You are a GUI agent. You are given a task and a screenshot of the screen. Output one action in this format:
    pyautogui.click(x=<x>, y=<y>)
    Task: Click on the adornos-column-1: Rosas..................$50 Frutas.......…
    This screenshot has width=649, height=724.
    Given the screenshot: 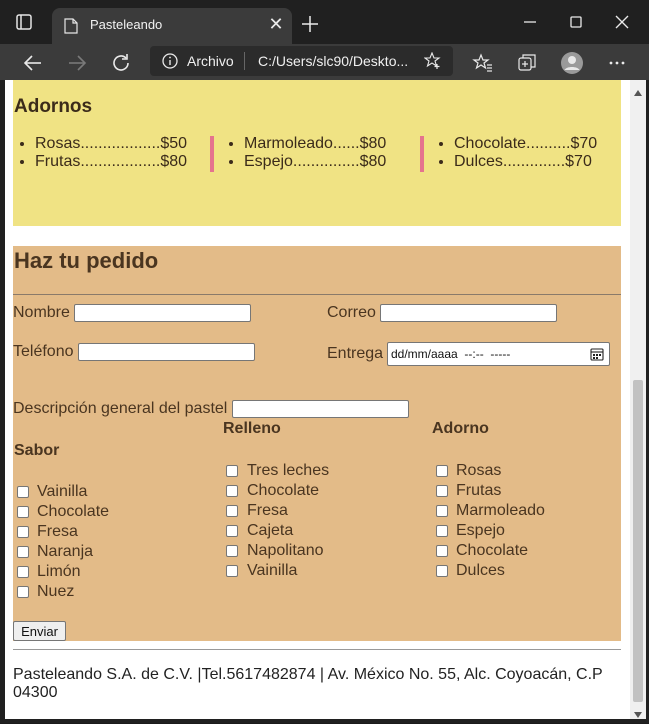 What is the action you would take?
    pyautogui.click(x=100, y=153)
    